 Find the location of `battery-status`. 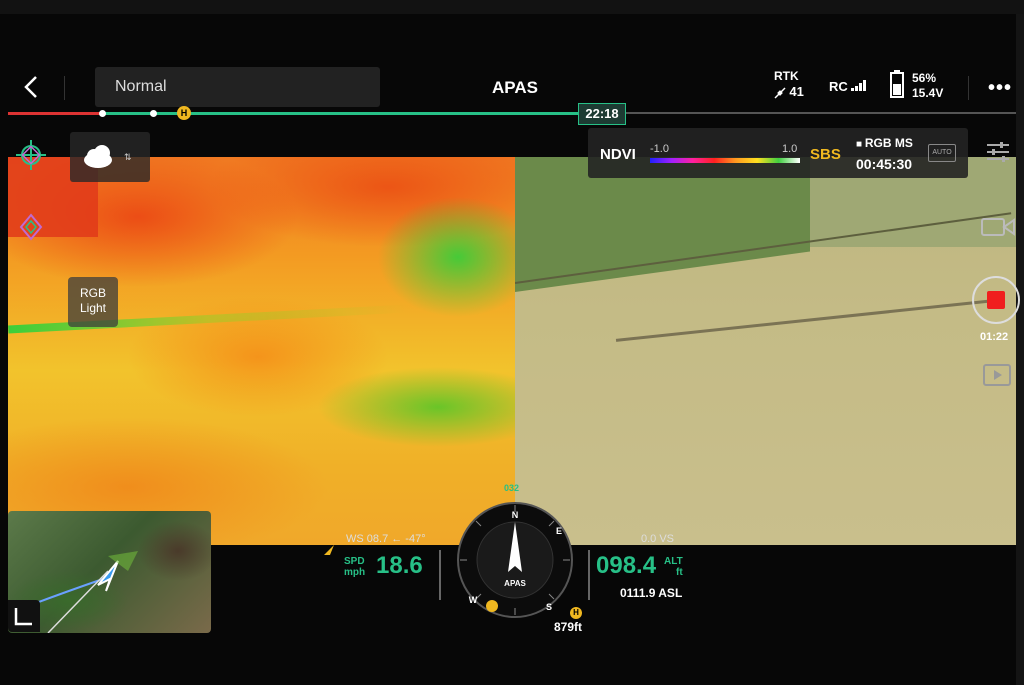

battery-status is located at coordinates (897, 86).